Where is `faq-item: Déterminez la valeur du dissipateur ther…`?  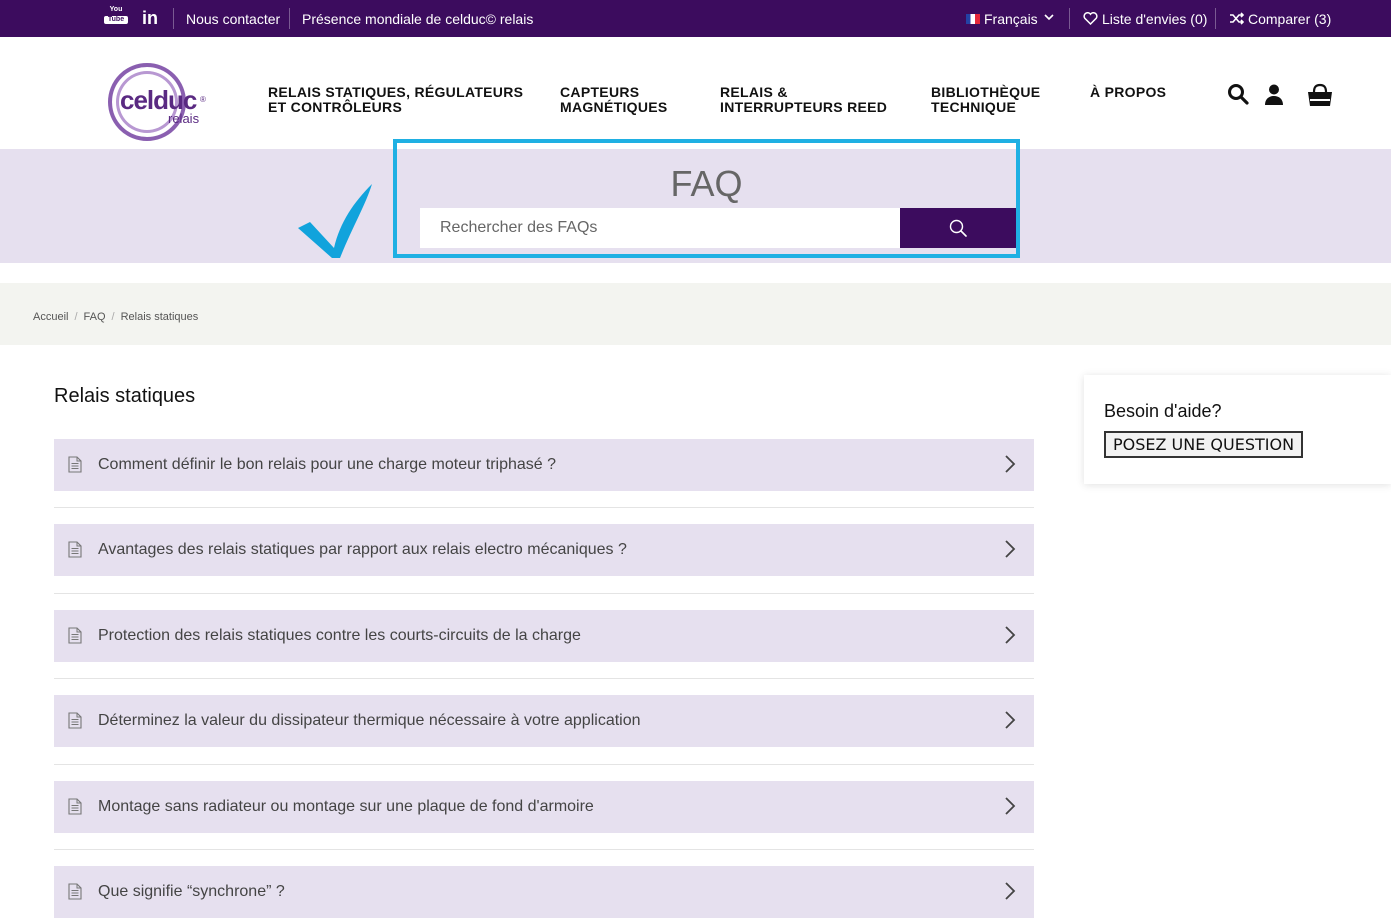
faq-item: Déterminez la valeur du dissipateur ther… is located at coordinates (544, 721).